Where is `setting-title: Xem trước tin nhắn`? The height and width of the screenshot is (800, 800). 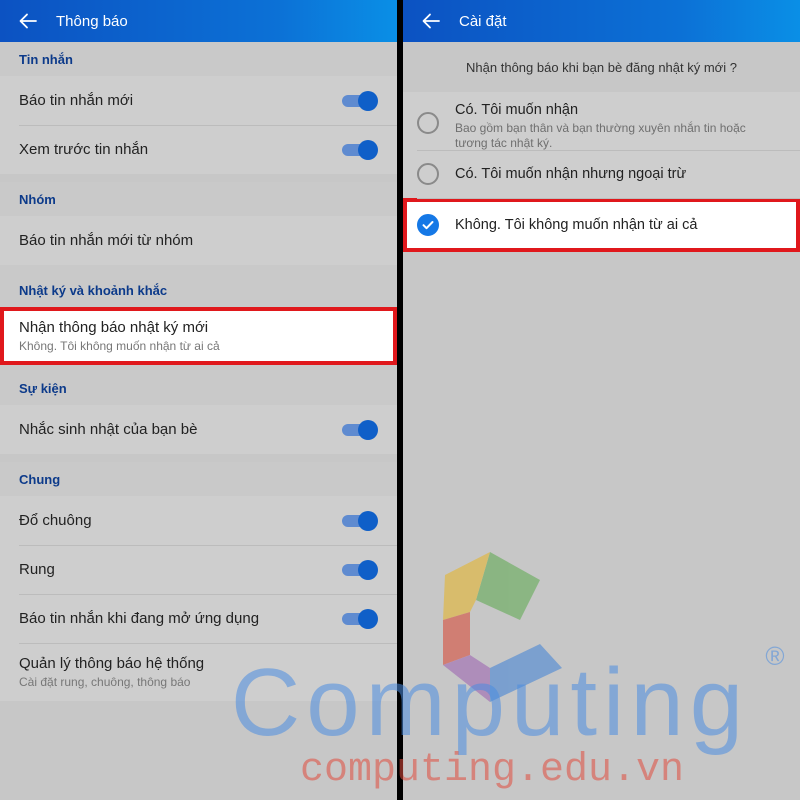 setting-title: Xem trước tin nhắn is located at coordinates (84, 149).